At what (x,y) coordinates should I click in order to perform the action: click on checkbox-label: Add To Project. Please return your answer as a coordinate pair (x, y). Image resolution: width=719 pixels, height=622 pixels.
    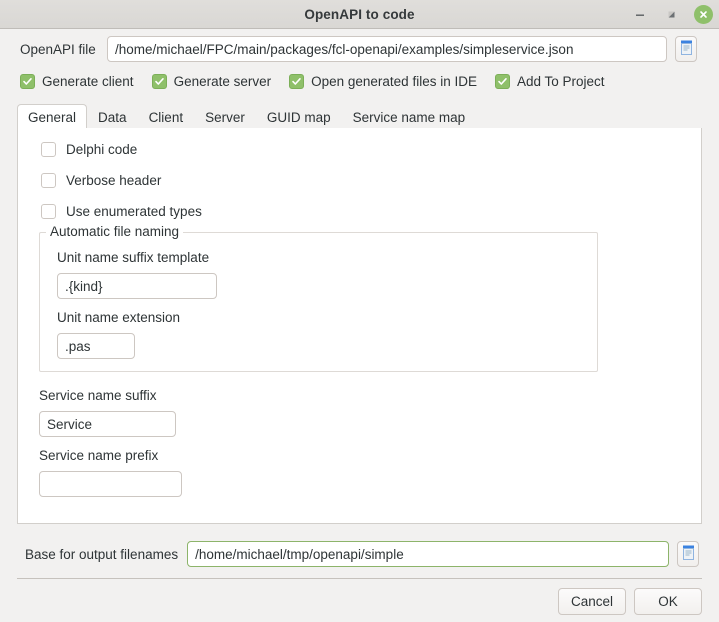
    Looking at the image, I should click on (560, 81).